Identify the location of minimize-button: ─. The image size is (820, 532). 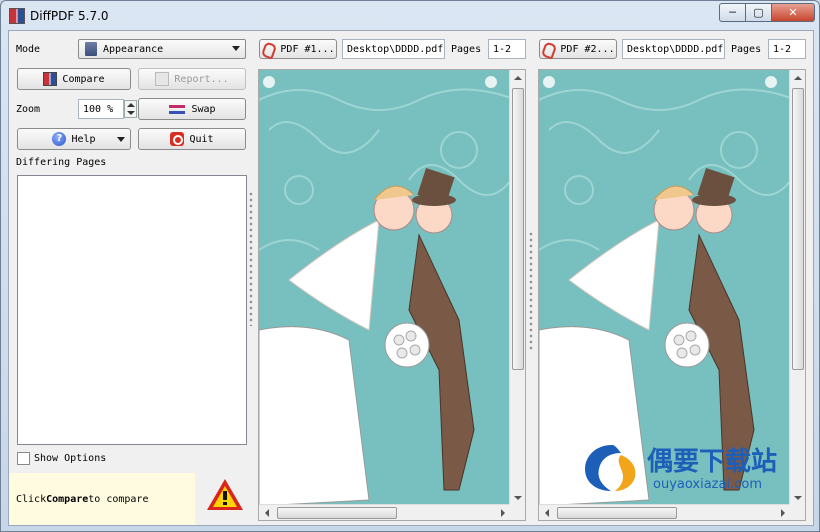
(732, 12).